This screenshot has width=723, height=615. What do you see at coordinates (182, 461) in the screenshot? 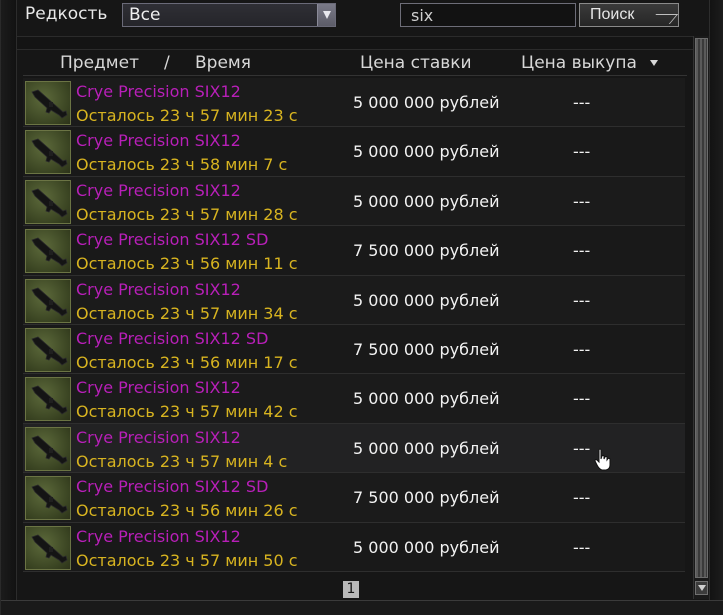
I see `time-remaining: Осталось 23 ч 57 мин 4 с` at bounding box center [182, 461].